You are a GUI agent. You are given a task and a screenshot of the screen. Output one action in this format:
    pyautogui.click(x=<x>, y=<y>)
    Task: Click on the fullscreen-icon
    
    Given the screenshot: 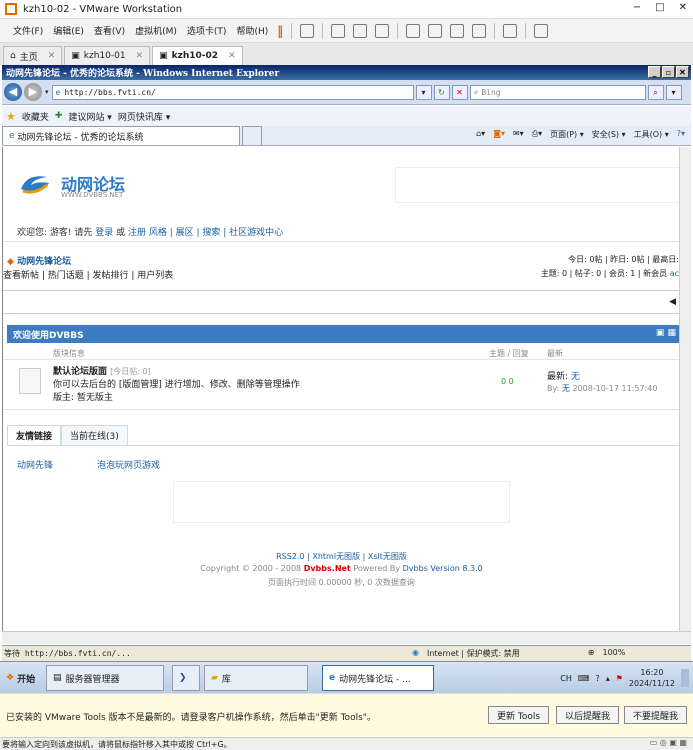 What is the action you would take?
    pyautogui.click(x=457, y=30)
    